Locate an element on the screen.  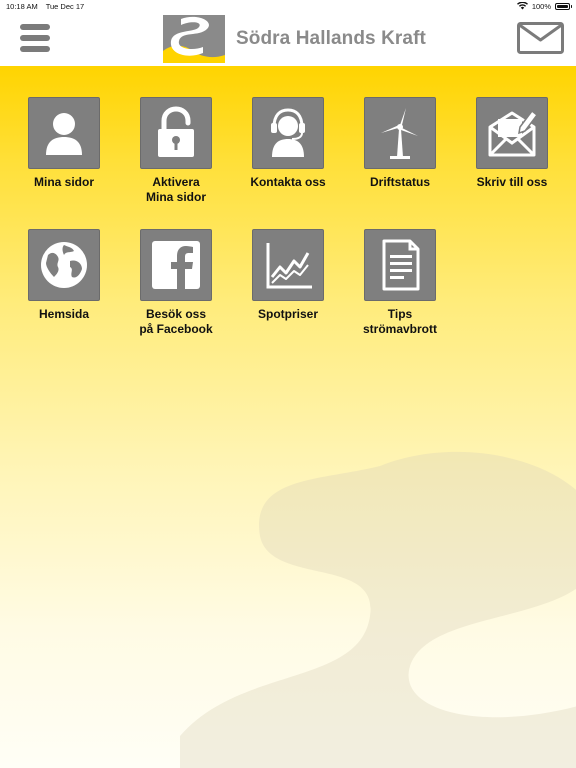
status-right: 100% is located at coordinates (544, 6).